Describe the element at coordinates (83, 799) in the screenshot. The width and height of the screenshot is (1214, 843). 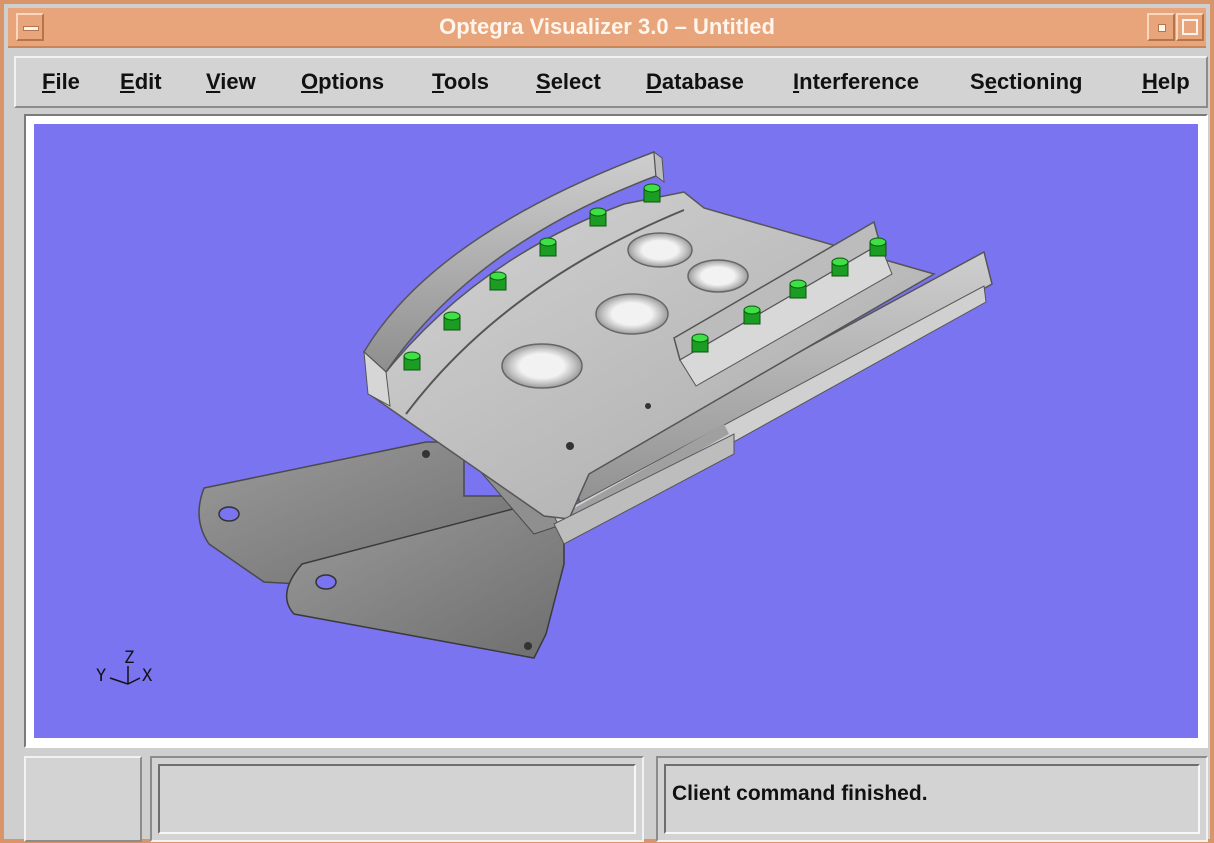
I see `status-pane-left` at that location.